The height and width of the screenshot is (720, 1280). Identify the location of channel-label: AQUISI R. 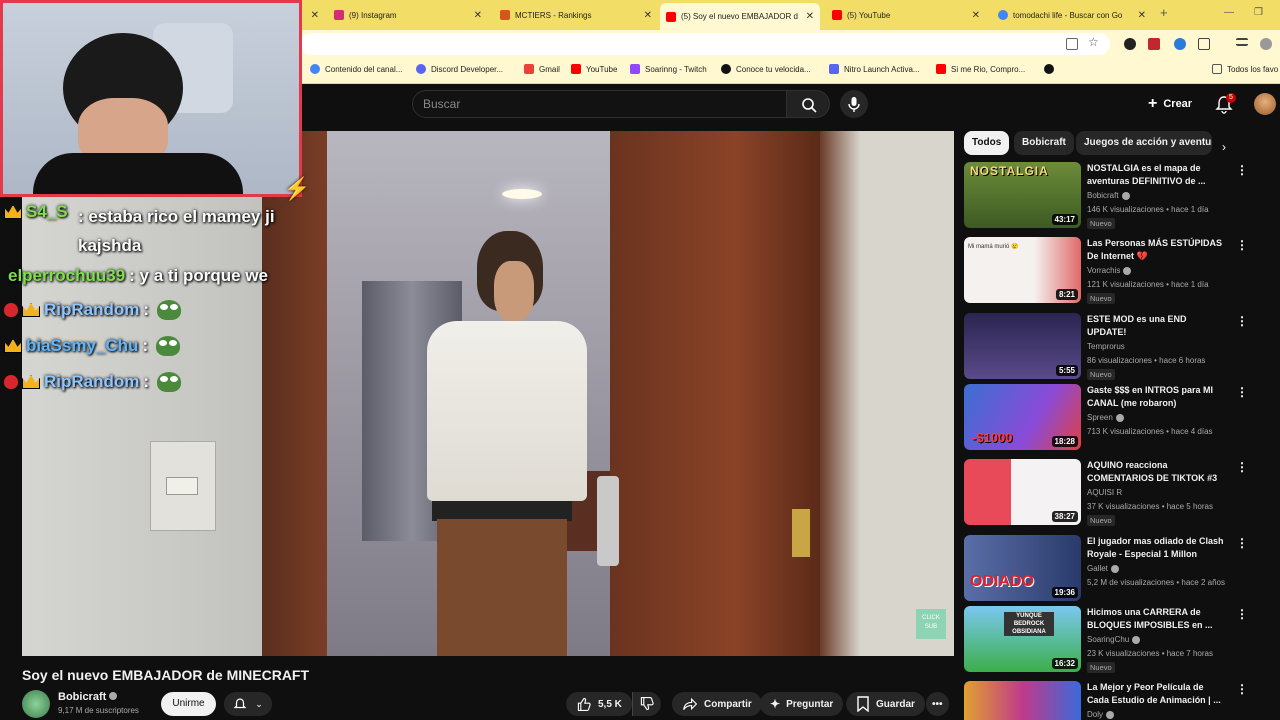
(1105, 492).